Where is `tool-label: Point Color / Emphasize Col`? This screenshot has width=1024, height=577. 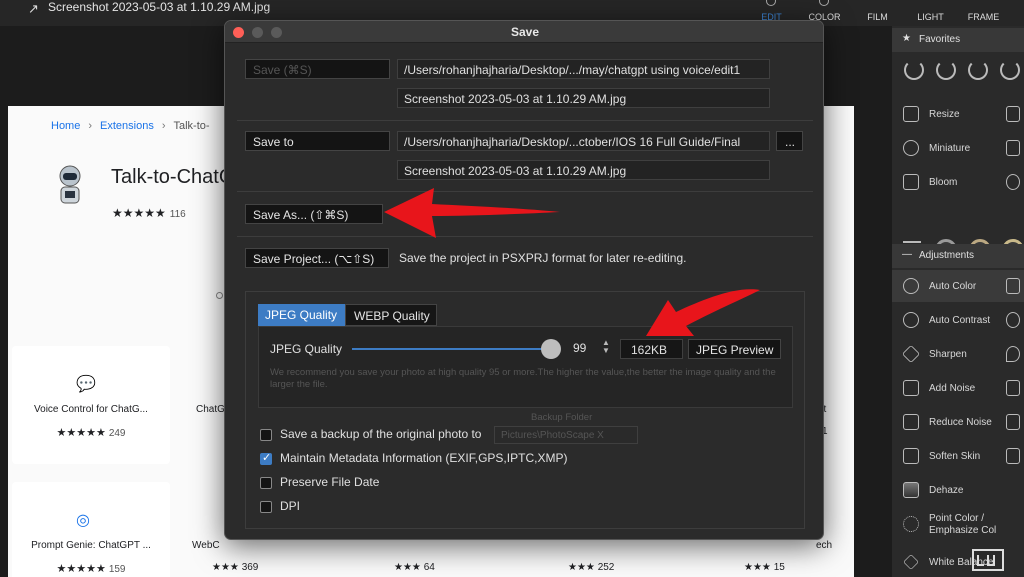 tool-label: Point Color / Emphasize Col is located at coordinates (963, 524).